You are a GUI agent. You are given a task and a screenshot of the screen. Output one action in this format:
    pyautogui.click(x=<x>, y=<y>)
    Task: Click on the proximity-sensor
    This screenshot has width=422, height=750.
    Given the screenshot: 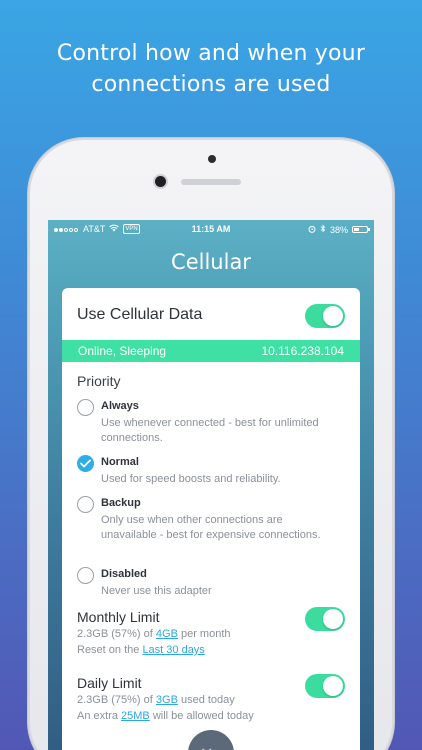 What is the action you would take?
    pyautogui.click(x=212, y=159)
    